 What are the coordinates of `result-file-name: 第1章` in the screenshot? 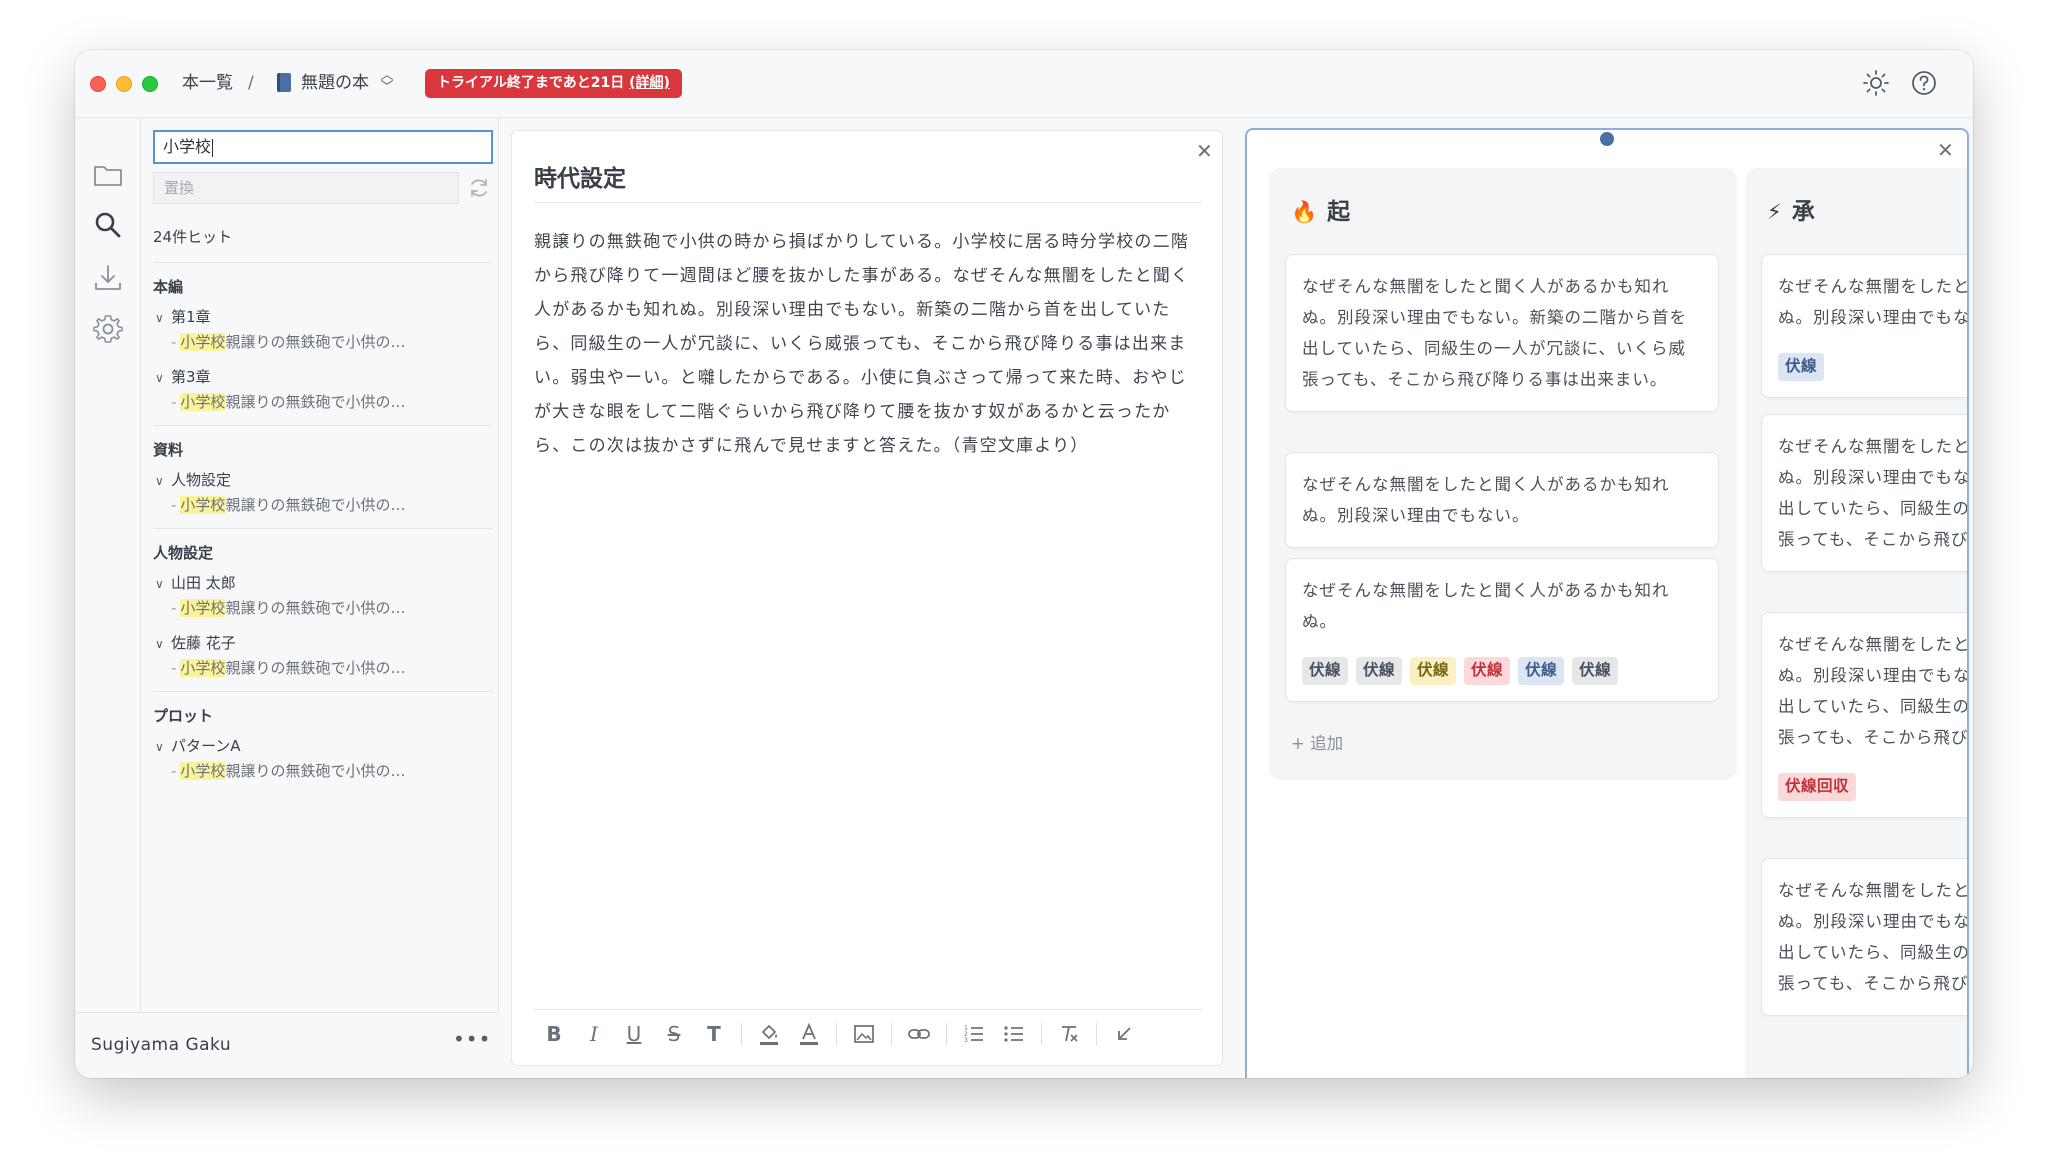 It's located at (191, 317).